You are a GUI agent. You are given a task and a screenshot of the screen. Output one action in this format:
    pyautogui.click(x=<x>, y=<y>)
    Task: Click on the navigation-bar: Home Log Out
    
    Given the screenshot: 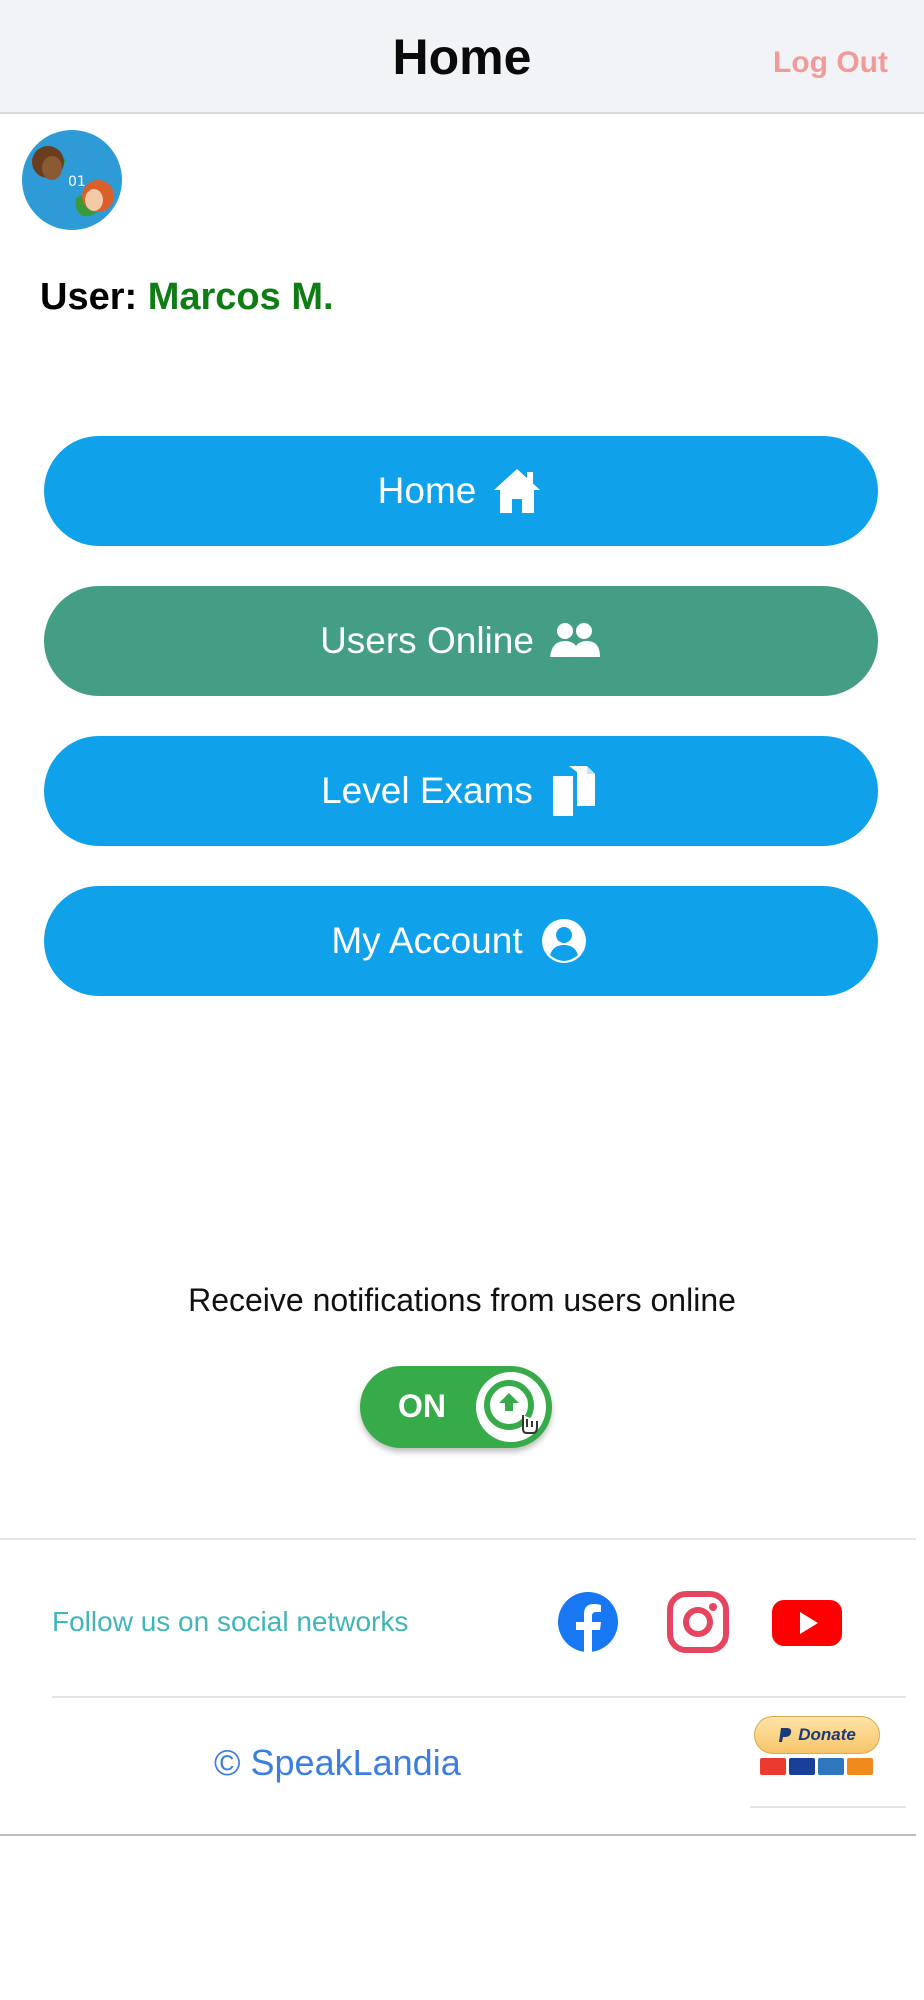 What is the action you would take?
    pyautogui.click(x=462, y=57)
    